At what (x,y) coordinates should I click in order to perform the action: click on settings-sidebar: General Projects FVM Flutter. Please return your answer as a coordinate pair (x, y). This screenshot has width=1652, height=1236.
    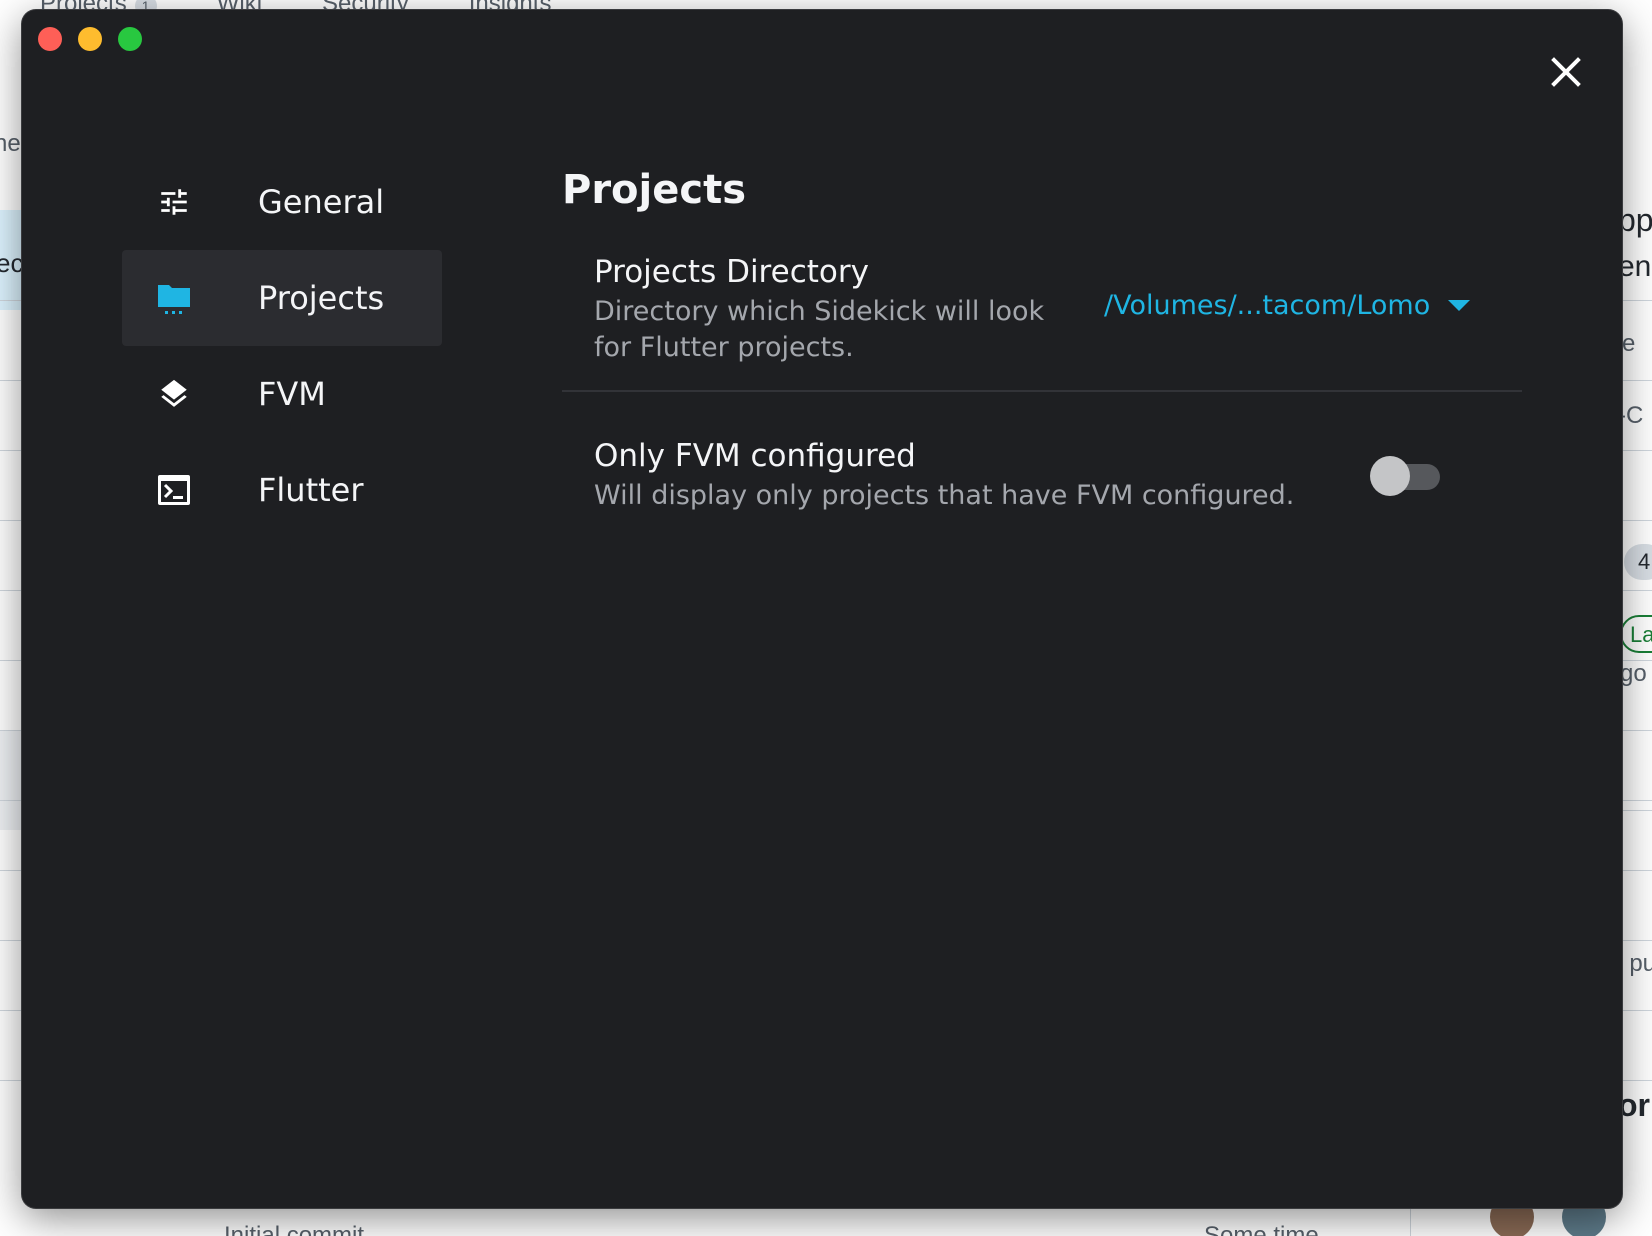
    Looking at the image, I should click on (282, 346).